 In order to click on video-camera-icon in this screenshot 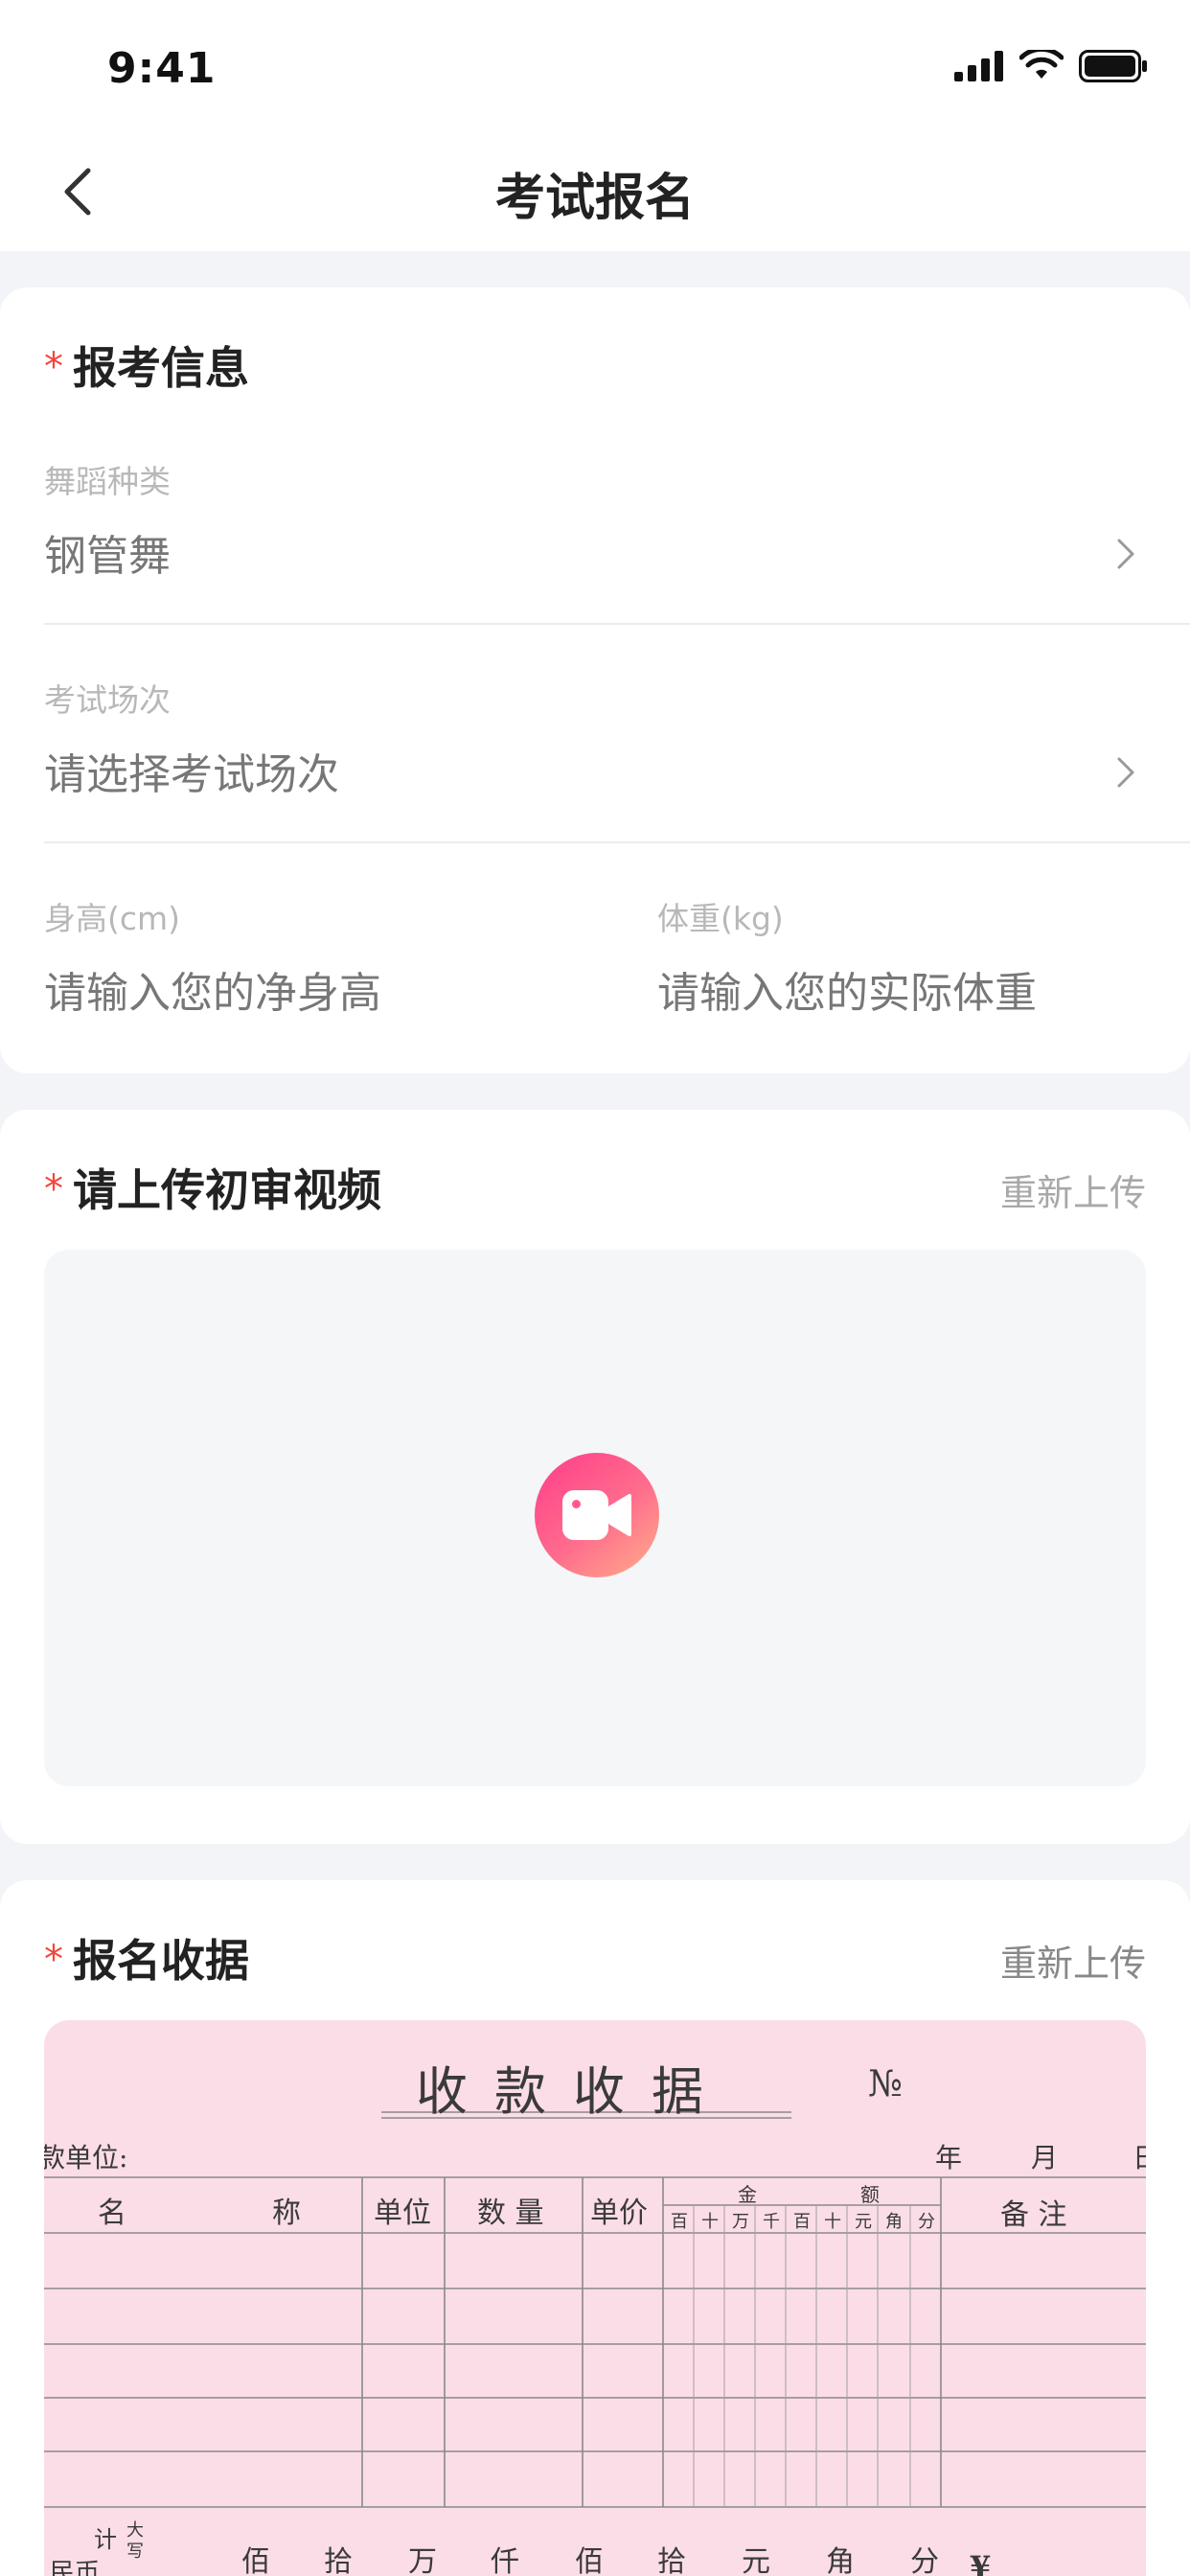, I will do `click(596, 1515)`.